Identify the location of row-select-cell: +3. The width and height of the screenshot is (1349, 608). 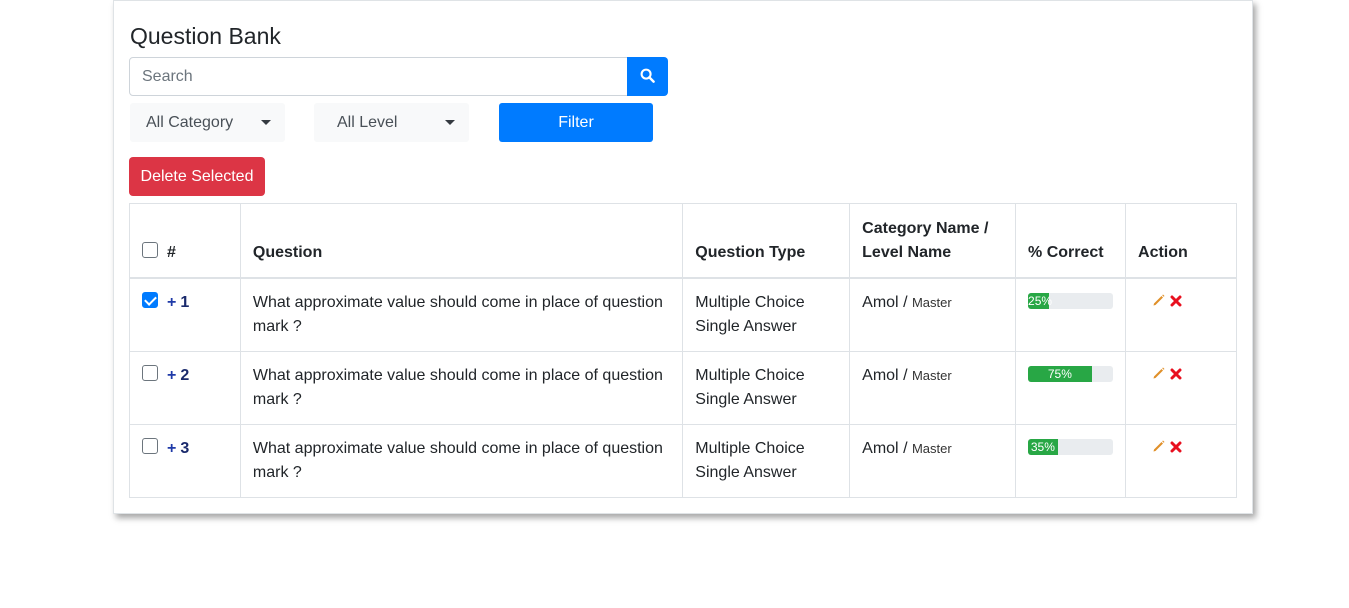
(185, 460).